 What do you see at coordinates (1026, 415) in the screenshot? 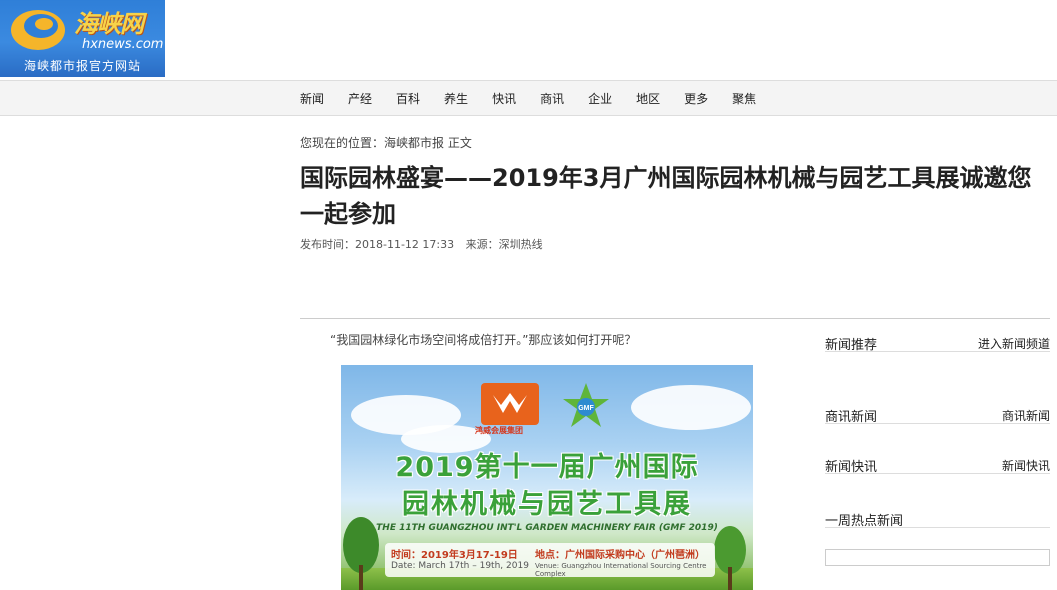
I see `business-news-link: 商讯新闻` at bounding box center [1026, 415].